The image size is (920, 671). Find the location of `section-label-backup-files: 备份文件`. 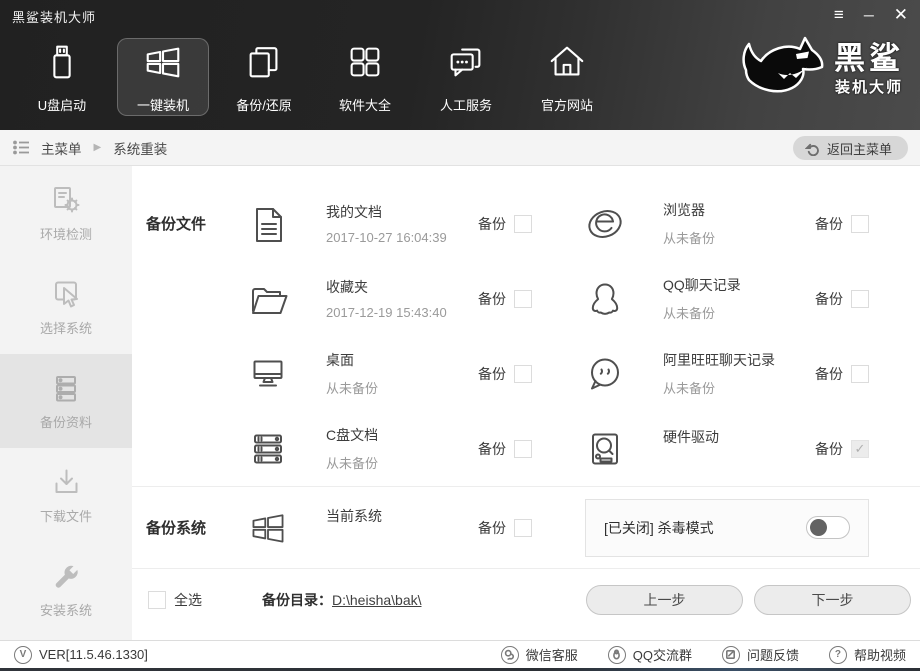

section-label-backup-files: 备份文件 is located at coordinates (176, 224).